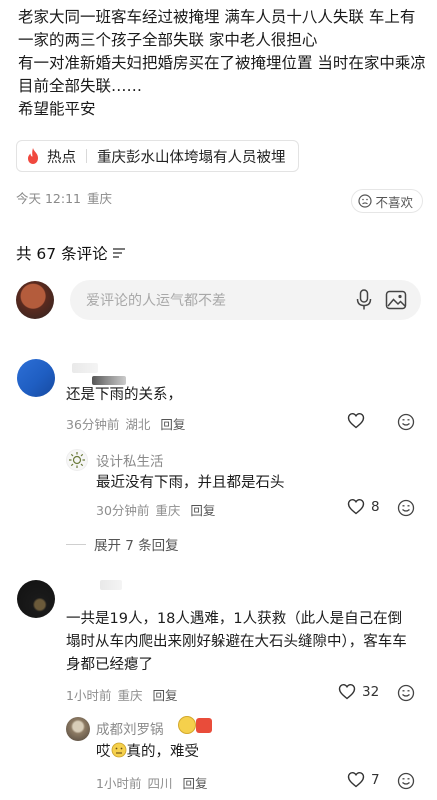  Describe the element at coordinates (130, 460) in the screenshot. I see `sub-reply-username: 设计私生活` at that location.